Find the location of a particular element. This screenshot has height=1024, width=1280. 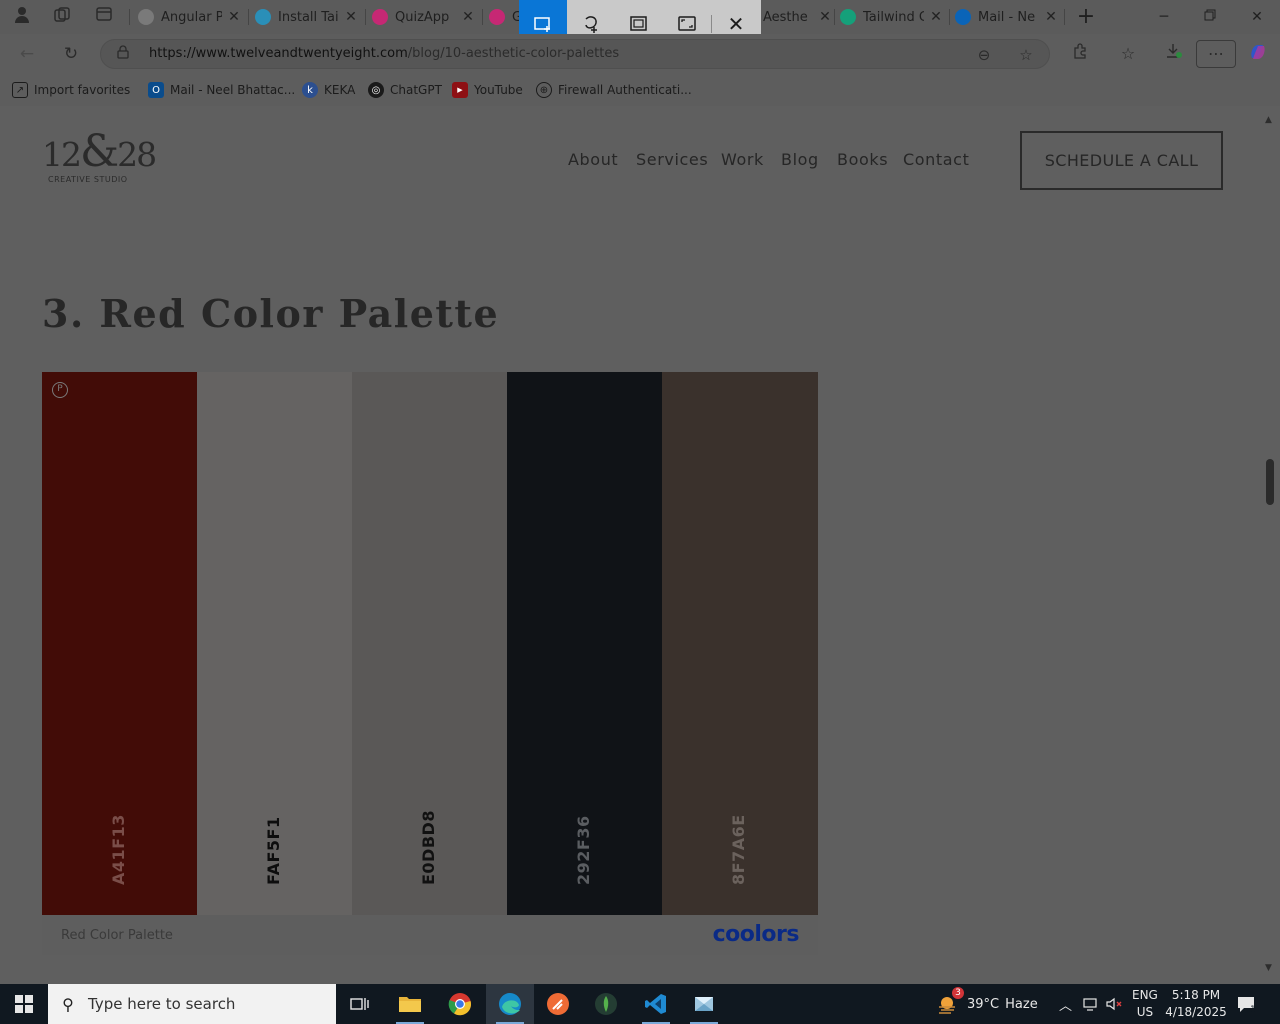

outlook-icon: O is located at coordinates (156, 90).